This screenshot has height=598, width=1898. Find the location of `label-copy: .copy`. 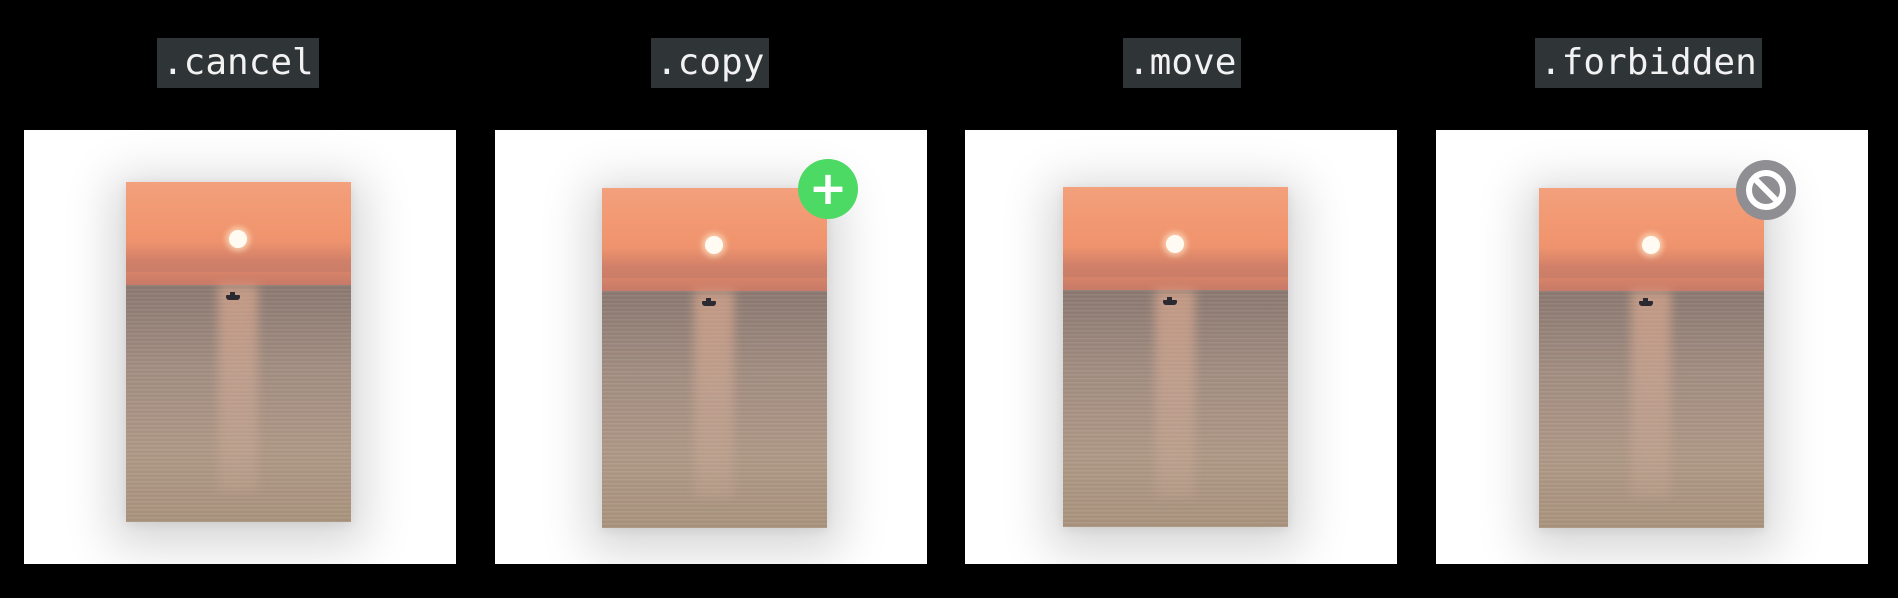

label-copy: .copy is located at coordinates (710, 63).